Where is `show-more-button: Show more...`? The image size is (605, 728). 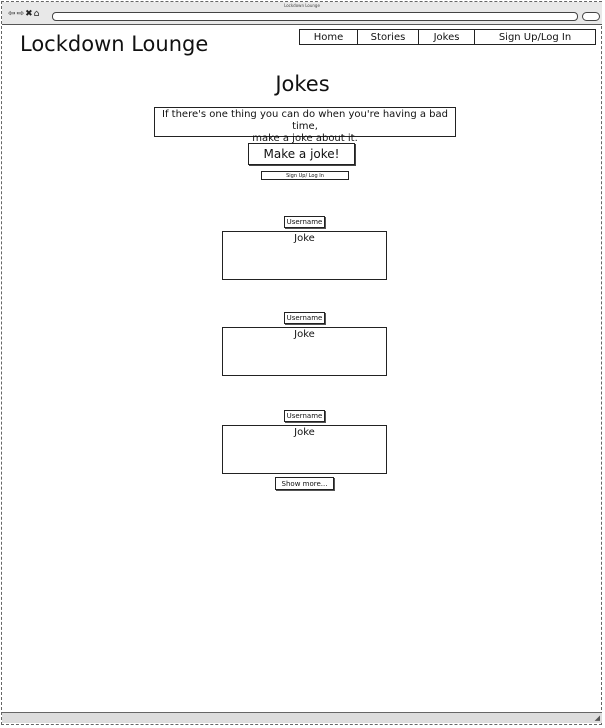
show-more-button: Show more... is located at coordinates (304, 483).